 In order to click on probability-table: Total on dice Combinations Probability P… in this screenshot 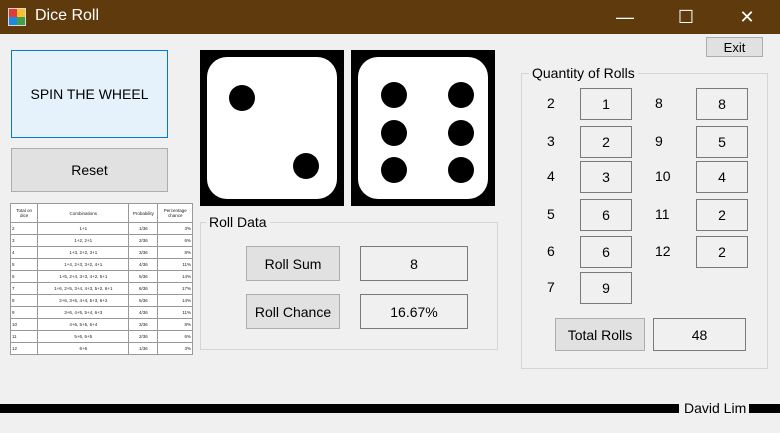, I will do `click(101, 279)`.